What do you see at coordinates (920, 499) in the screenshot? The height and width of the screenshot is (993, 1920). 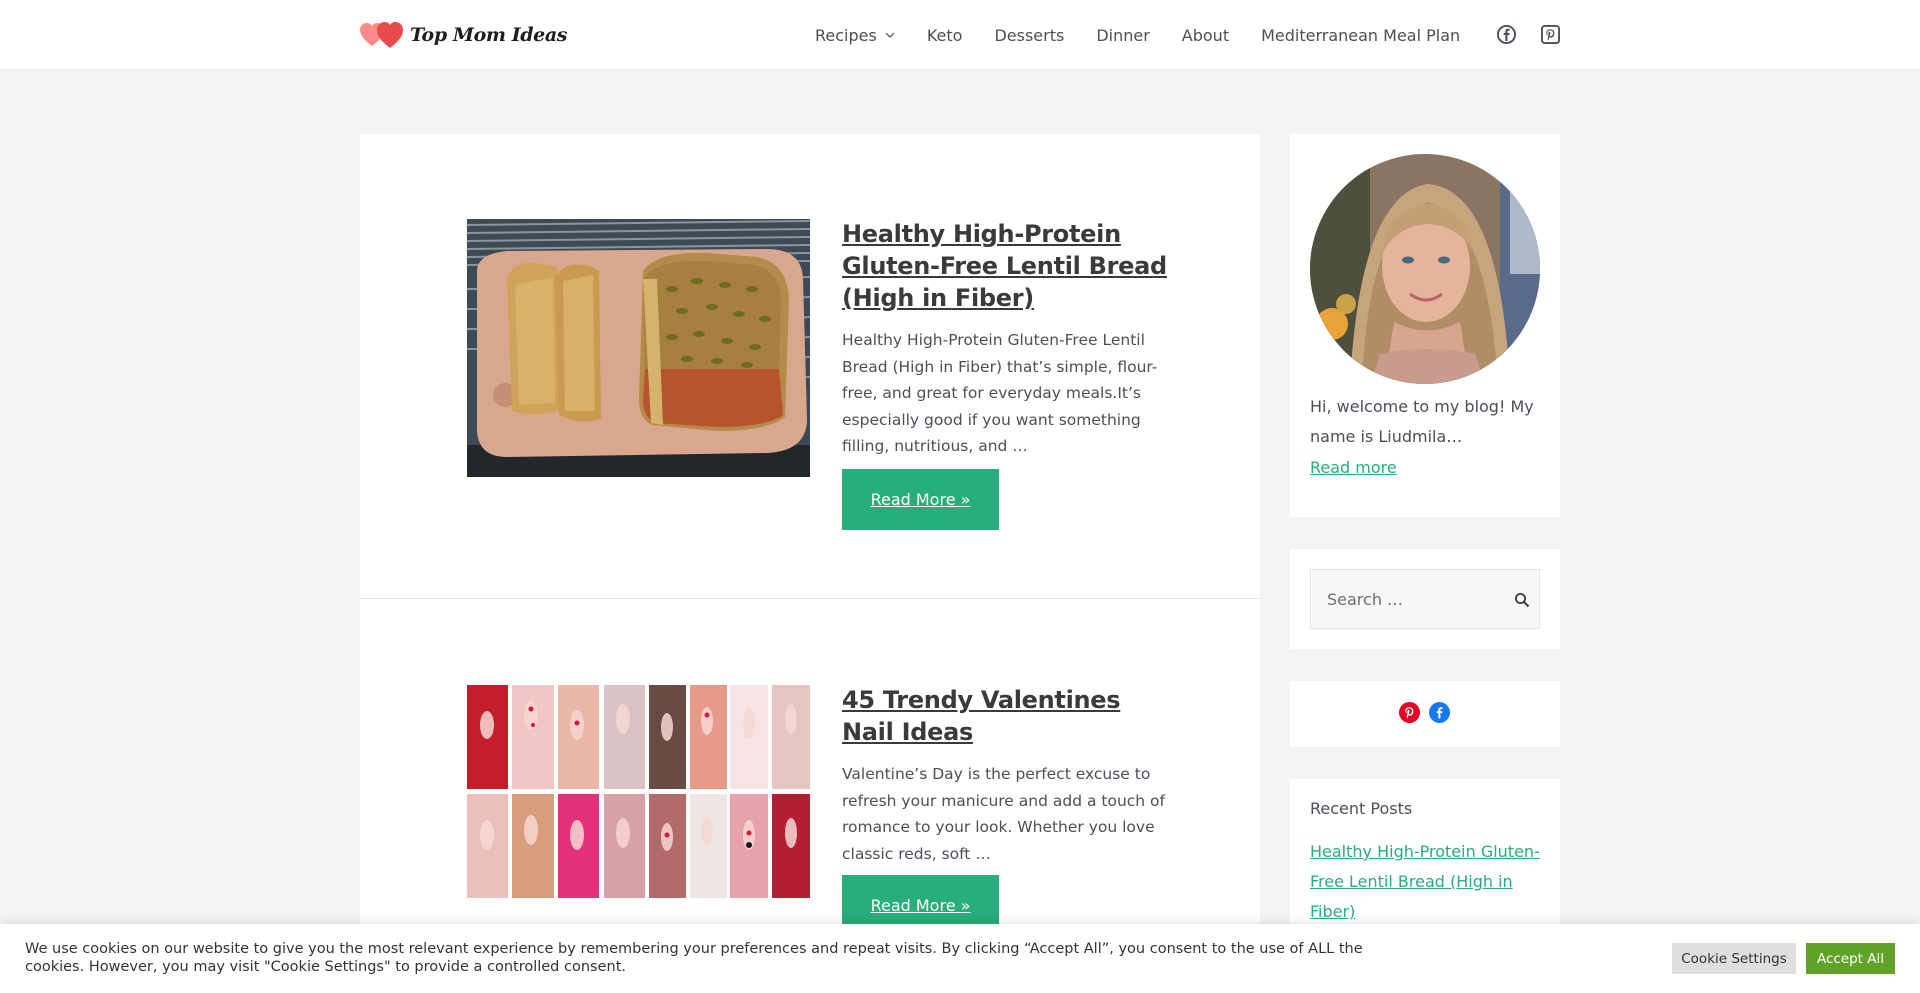 I see `read-more-button: Read More »` at bounding box center [920, 499].